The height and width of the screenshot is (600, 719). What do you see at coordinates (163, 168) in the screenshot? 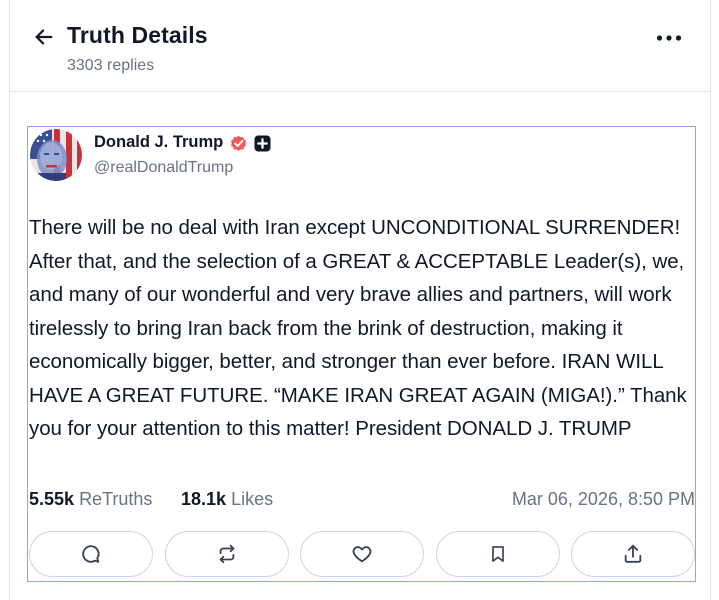
I see `author-handle: @realDonaldTrump` at bounding box center [163, 168].